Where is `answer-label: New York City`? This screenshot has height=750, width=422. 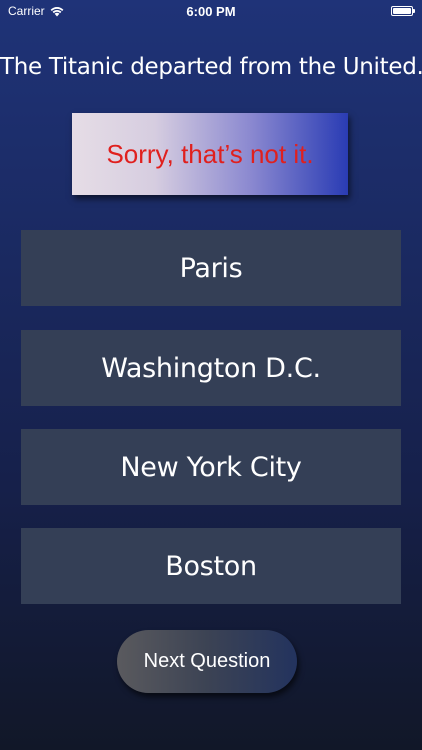
answer-label: New York City is located at coordinates (211, 467).